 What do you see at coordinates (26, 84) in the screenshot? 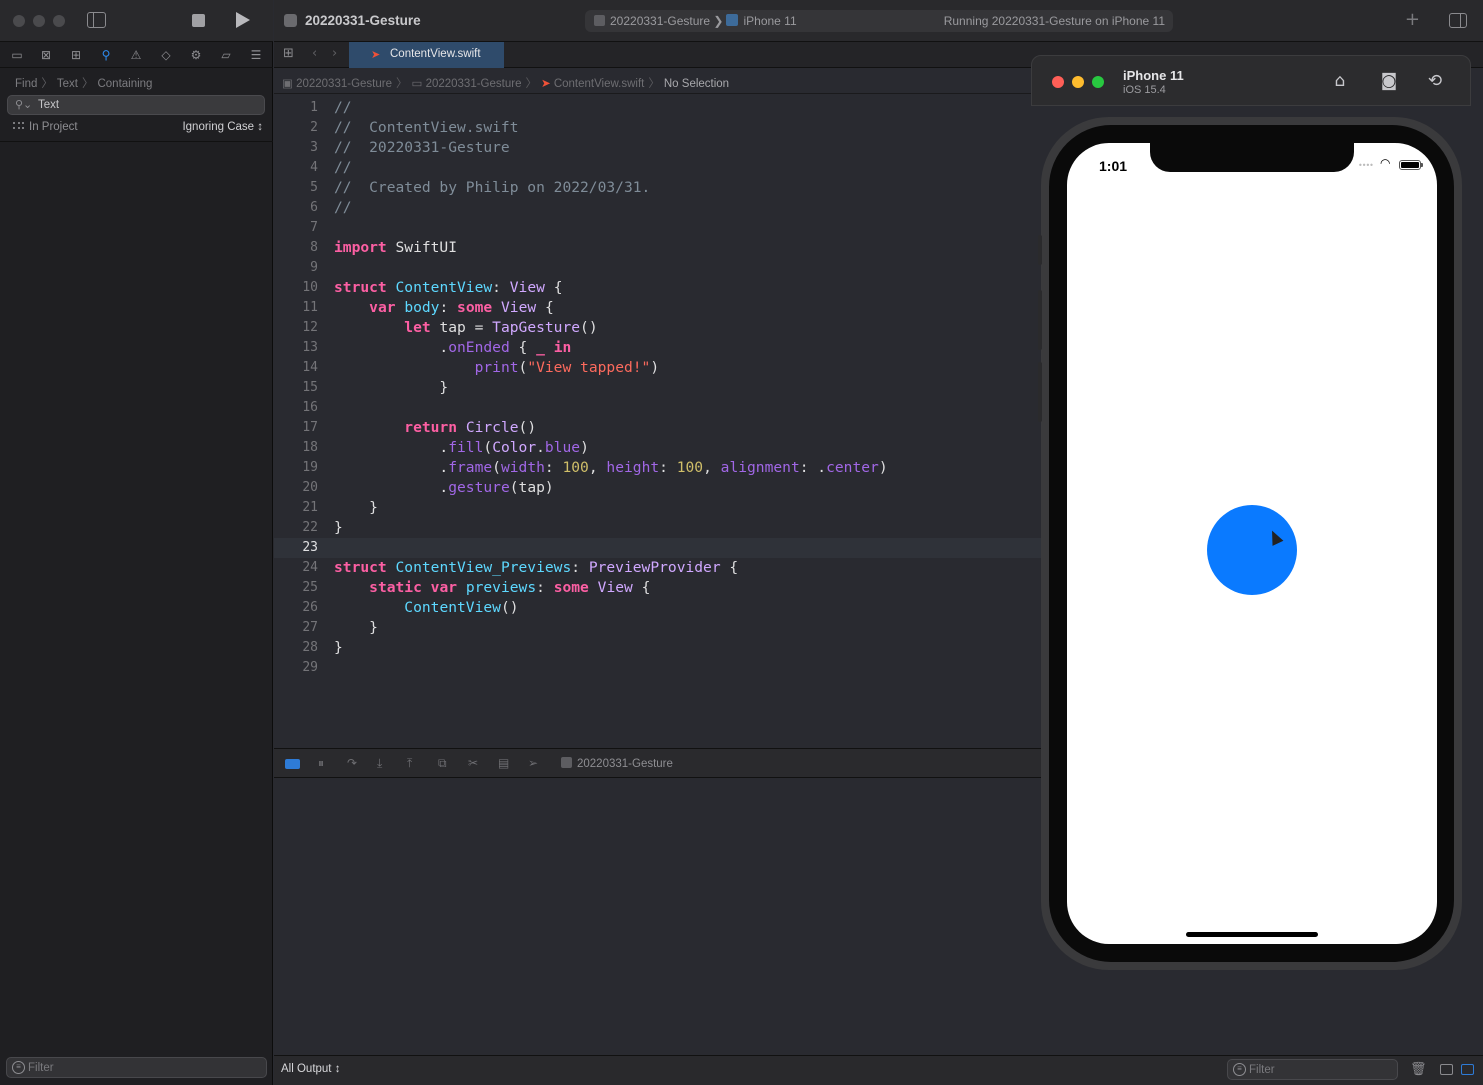
I see `find-crumb-1: Find` at bounding box center [26, 84].